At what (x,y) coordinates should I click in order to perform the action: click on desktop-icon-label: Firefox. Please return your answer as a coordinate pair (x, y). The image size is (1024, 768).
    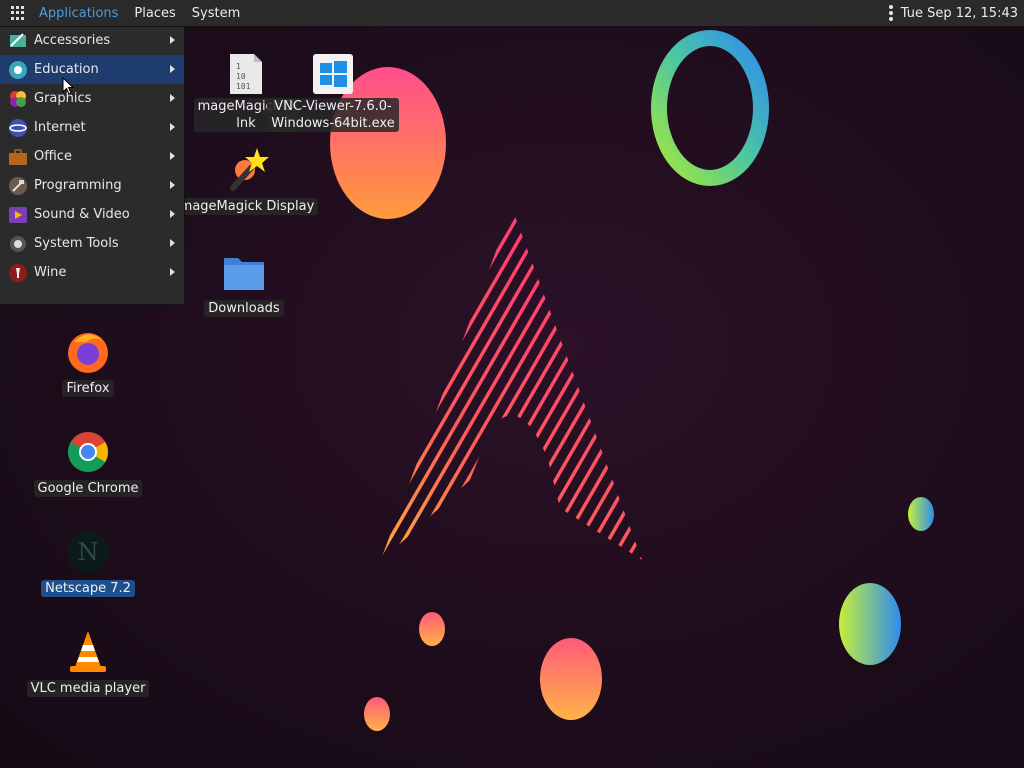
    Looking at the image, I should click on (88, 388).